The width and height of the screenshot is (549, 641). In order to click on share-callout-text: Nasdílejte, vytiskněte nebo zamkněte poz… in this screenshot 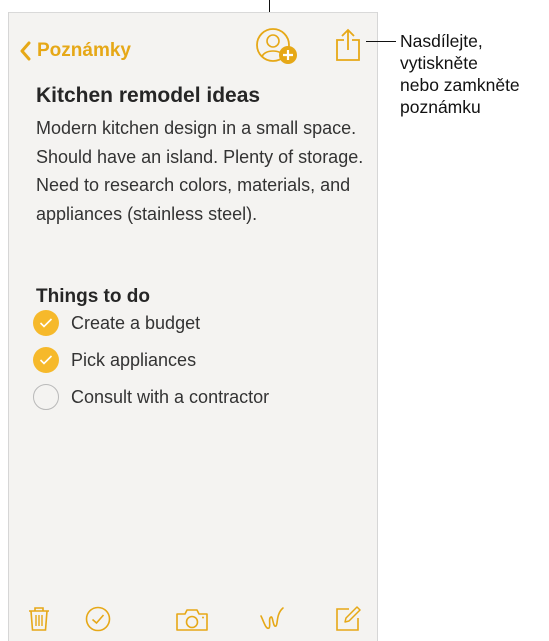, I will do `click(460, 74)`.